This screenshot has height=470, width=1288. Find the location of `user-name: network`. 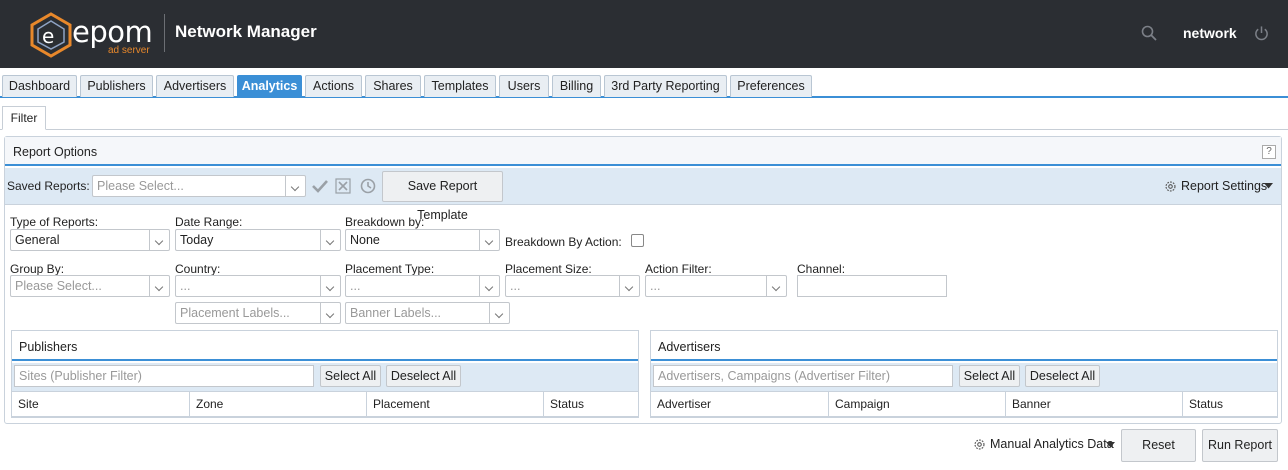

user-name: network is located at coordinates (1210, 33).